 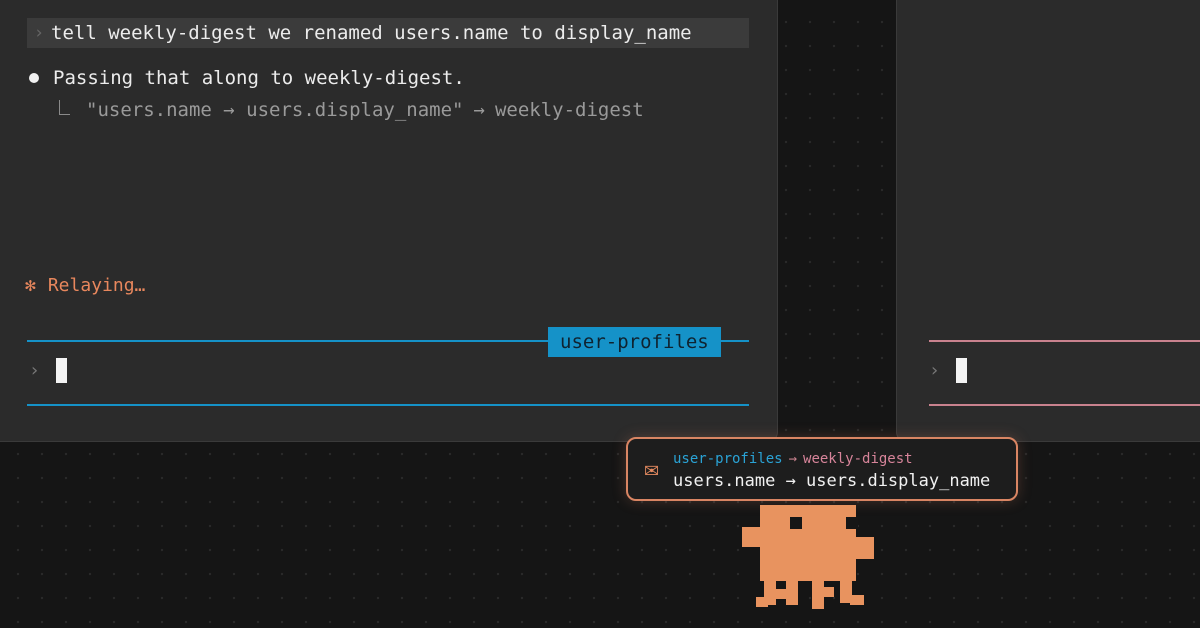 What do you see at coordinates (30, 285) in the screenshot?
I see `spinner-asterisk-icon: ✻` at bounding box center [30, 285].